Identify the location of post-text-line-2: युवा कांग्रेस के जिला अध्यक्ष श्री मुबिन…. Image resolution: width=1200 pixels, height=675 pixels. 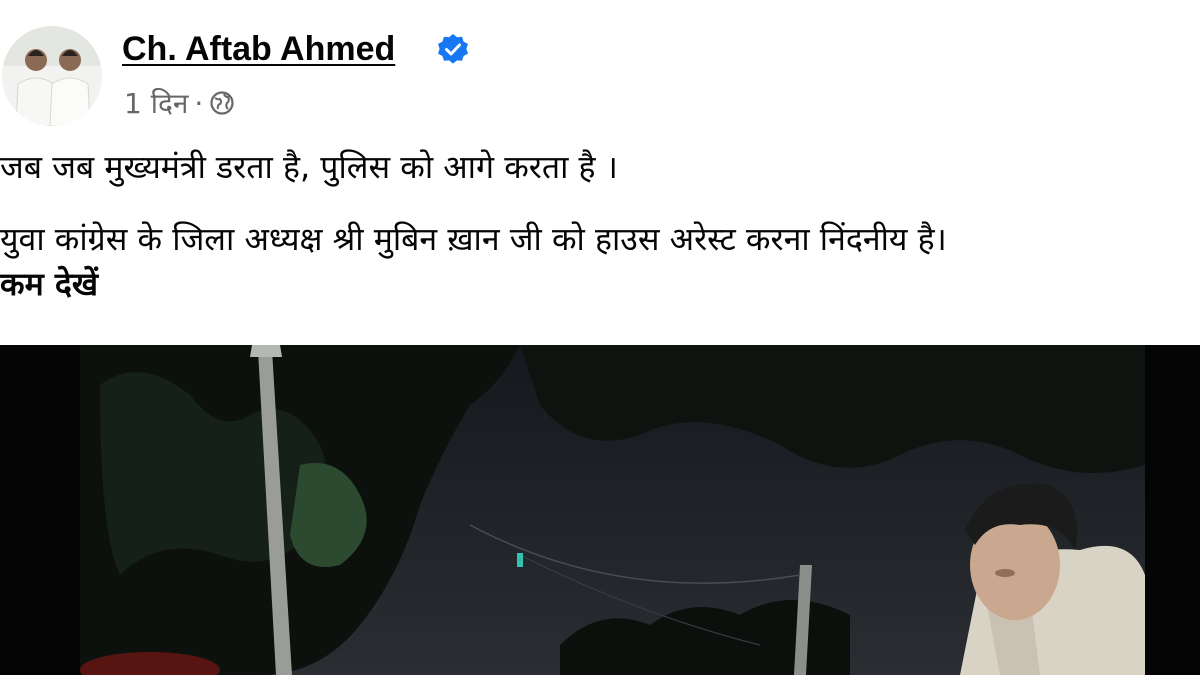
(473, 239).